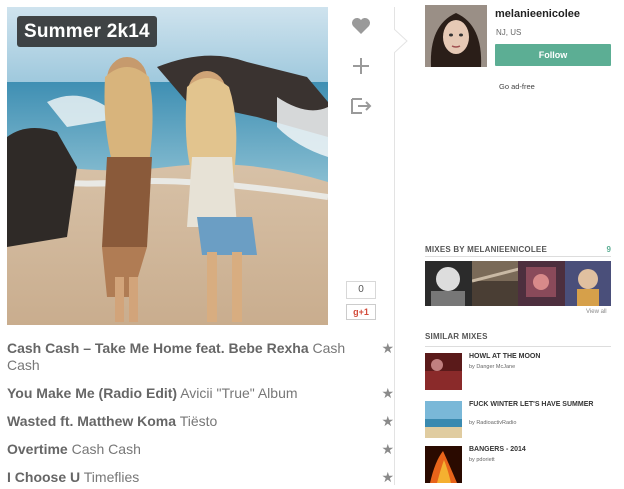  What do you see at coordinates (87, 31) in the screenshot?
I see `mix-title: Summer 2k14` at bounding box center [87, 31].